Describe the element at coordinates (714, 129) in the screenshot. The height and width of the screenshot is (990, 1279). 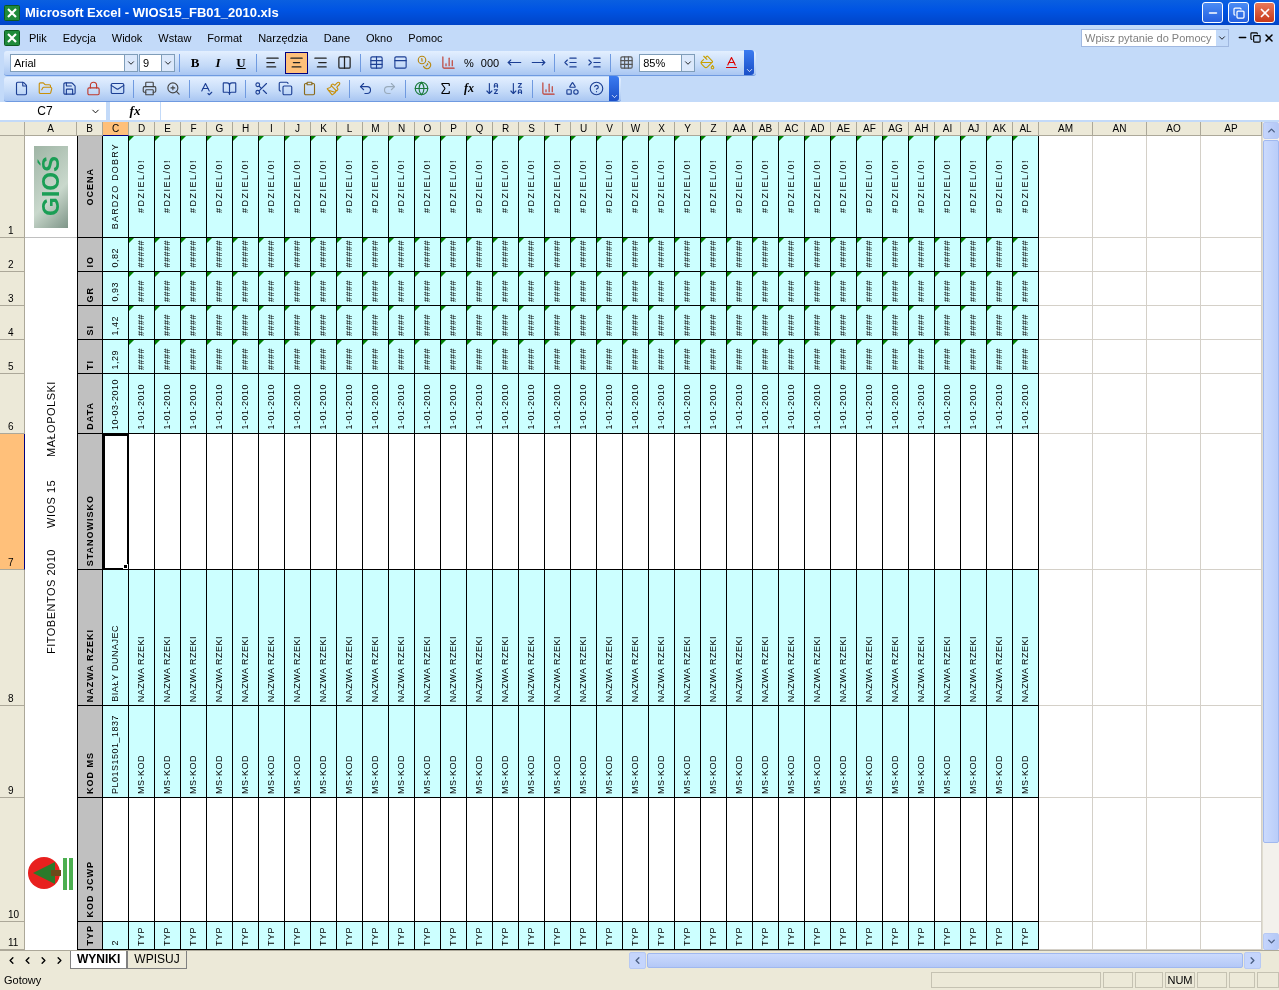
I see `column-header: Z` at that location.